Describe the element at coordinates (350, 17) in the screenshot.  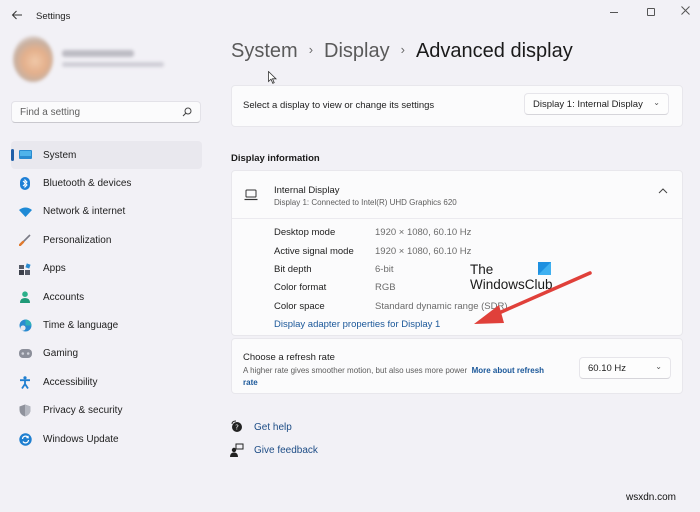
I see `title-bar: Settings` at that location.